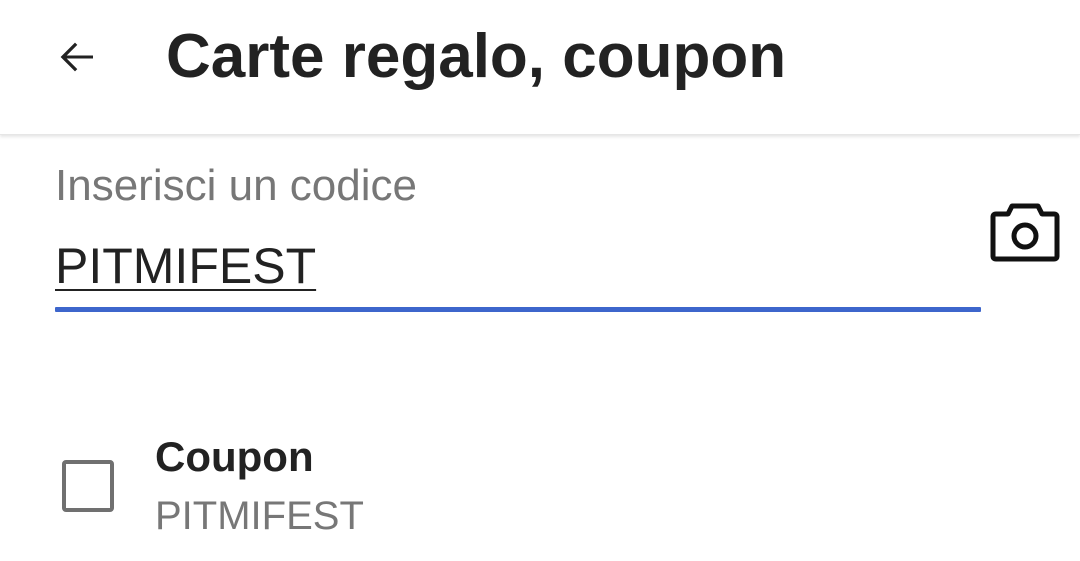 This screenshot has height=561, width=1080. I want to click on camera-icon, so click(1025, 232).